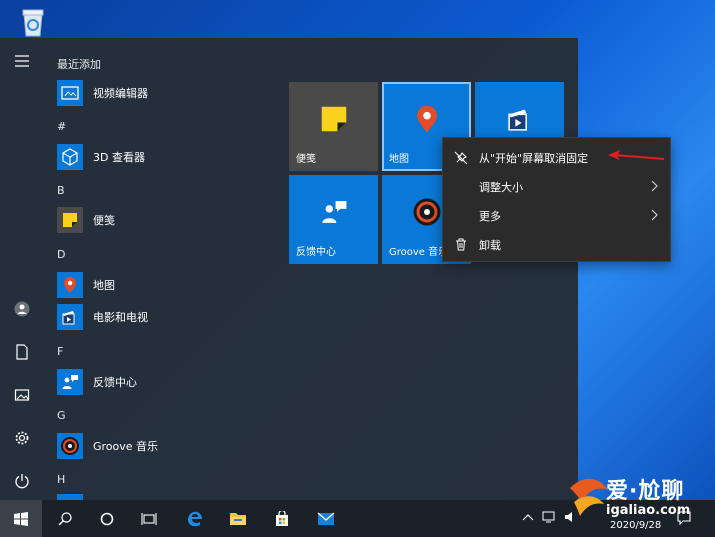  I want to click on list-item-groove-music: Groove 音乐, so click(167, 446).